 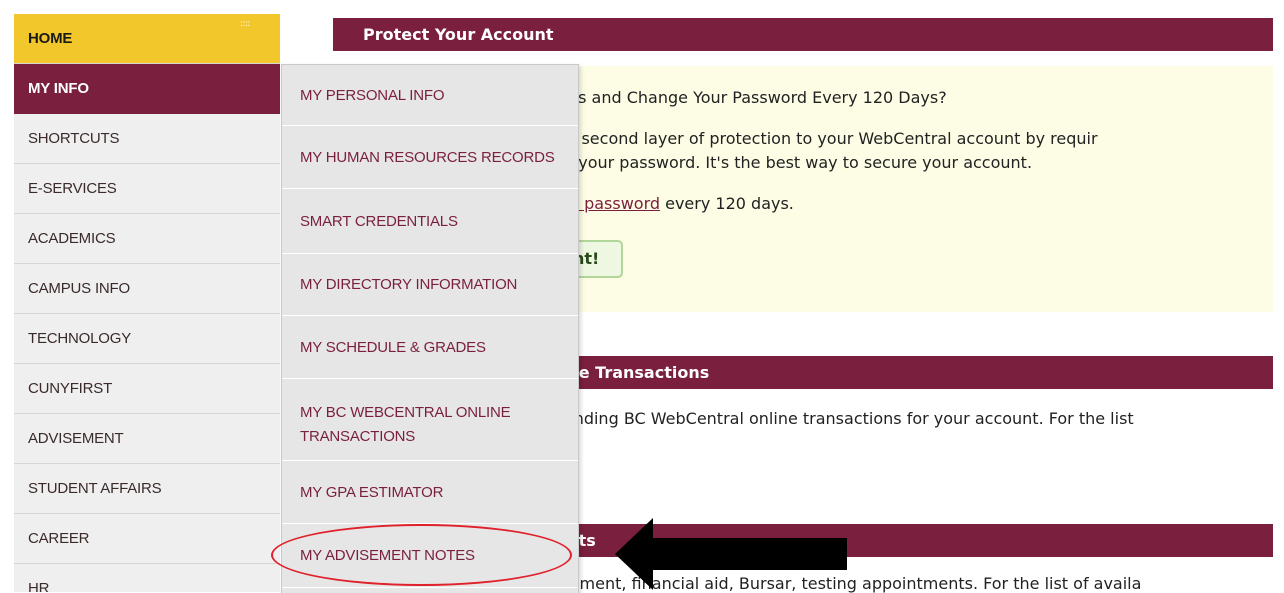 I want to click on submenu-item-label-line2: TRANSACTIONS, so click(x=358, y=436).